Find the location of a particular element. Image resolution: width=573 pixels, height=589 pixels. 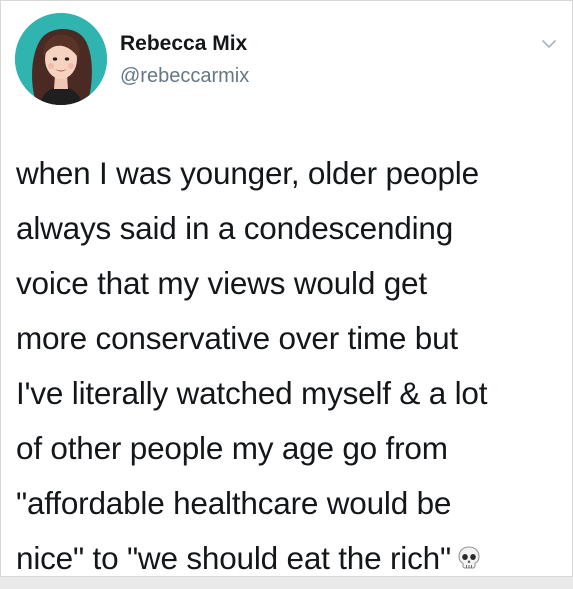

tweet-text-line: nice" to "we should eat the rich" is located at coordinates (233, 558).